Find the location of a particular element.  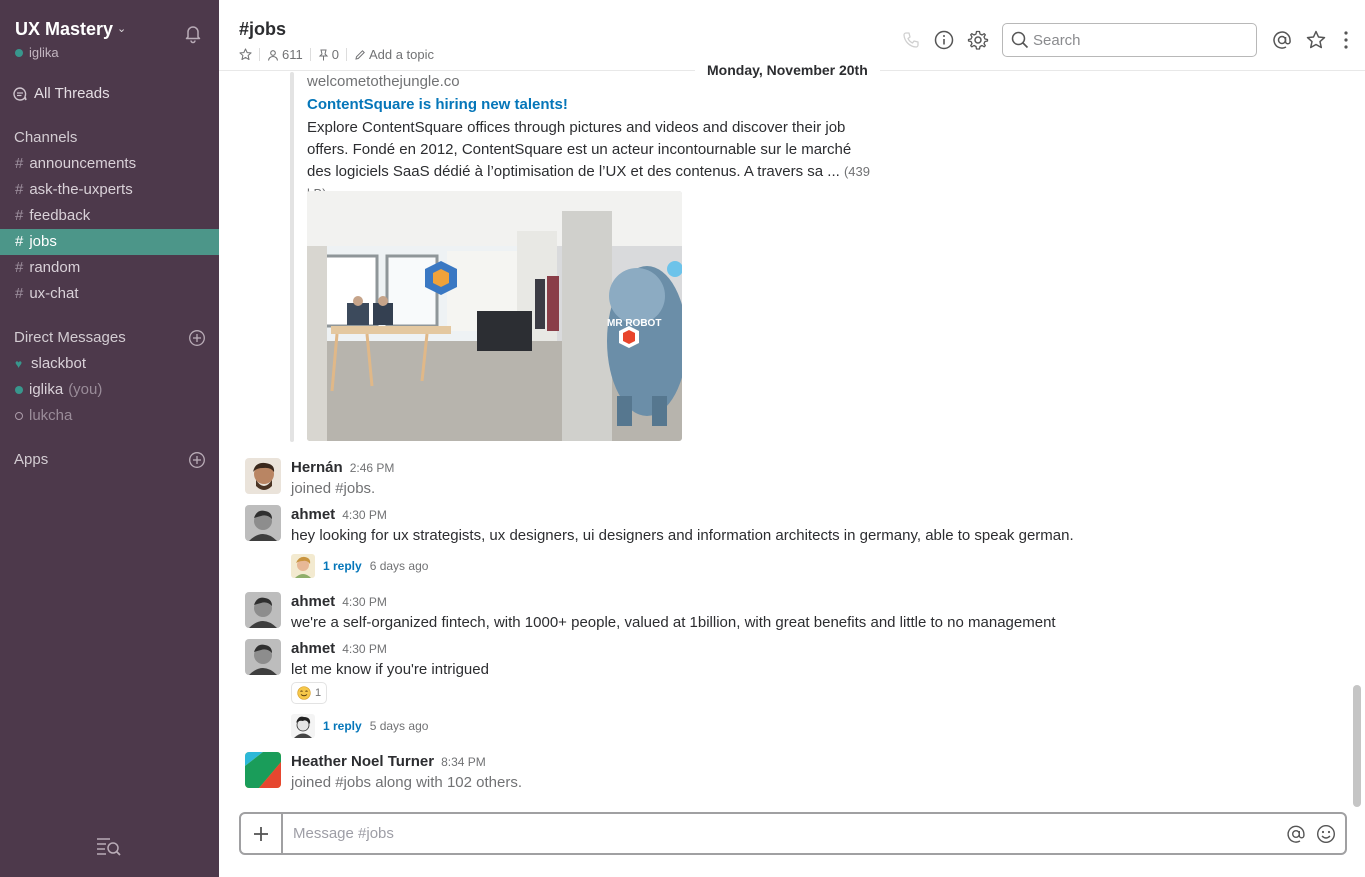

add-dm-icon is located at coordinates (197, 338).